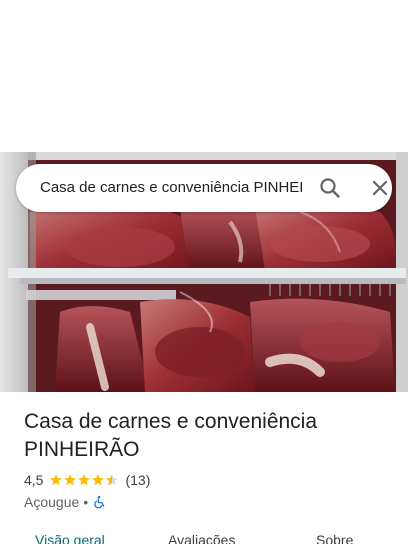  Describe the element at coordinates (380, 188) in the screenshot. I see `close-icon` at that location.